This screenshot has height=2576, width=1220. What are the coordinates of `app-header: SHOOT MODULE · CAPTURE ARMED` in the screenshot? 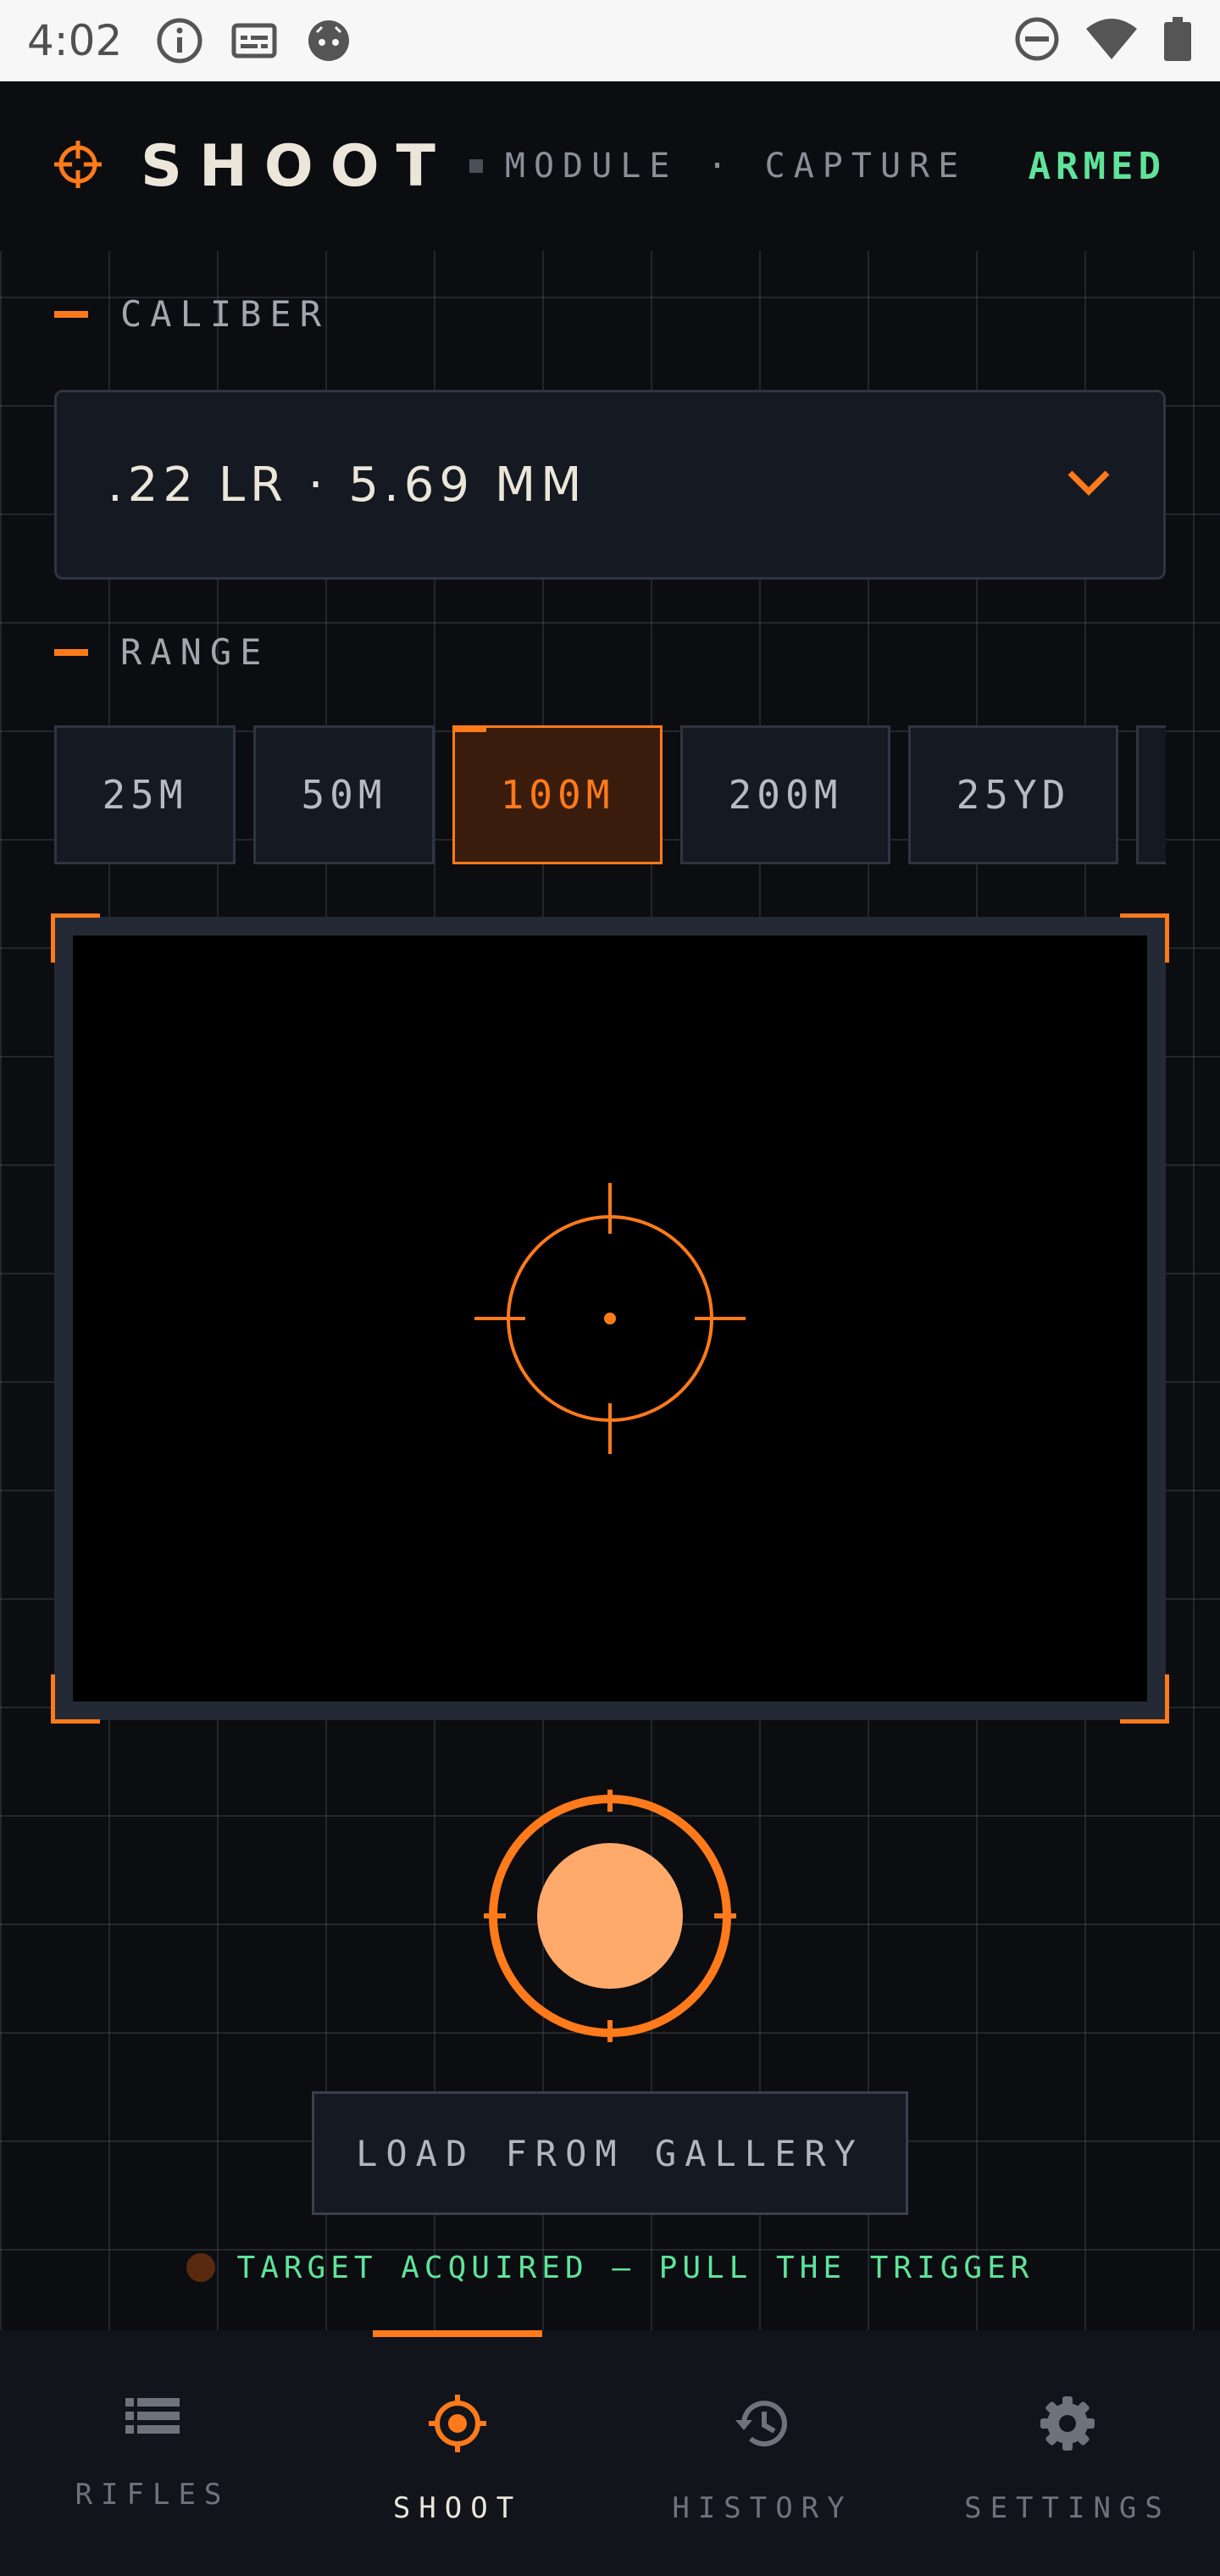 It's located at (610, 166).